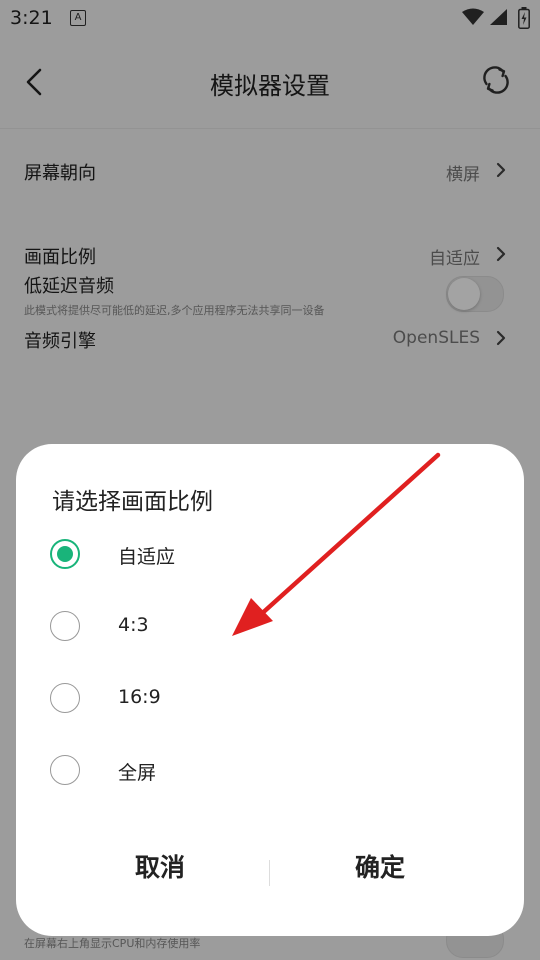 This screenshot has height=960, width=540. I want to click on option-fullscreen: 全屏, so click(270, 771).